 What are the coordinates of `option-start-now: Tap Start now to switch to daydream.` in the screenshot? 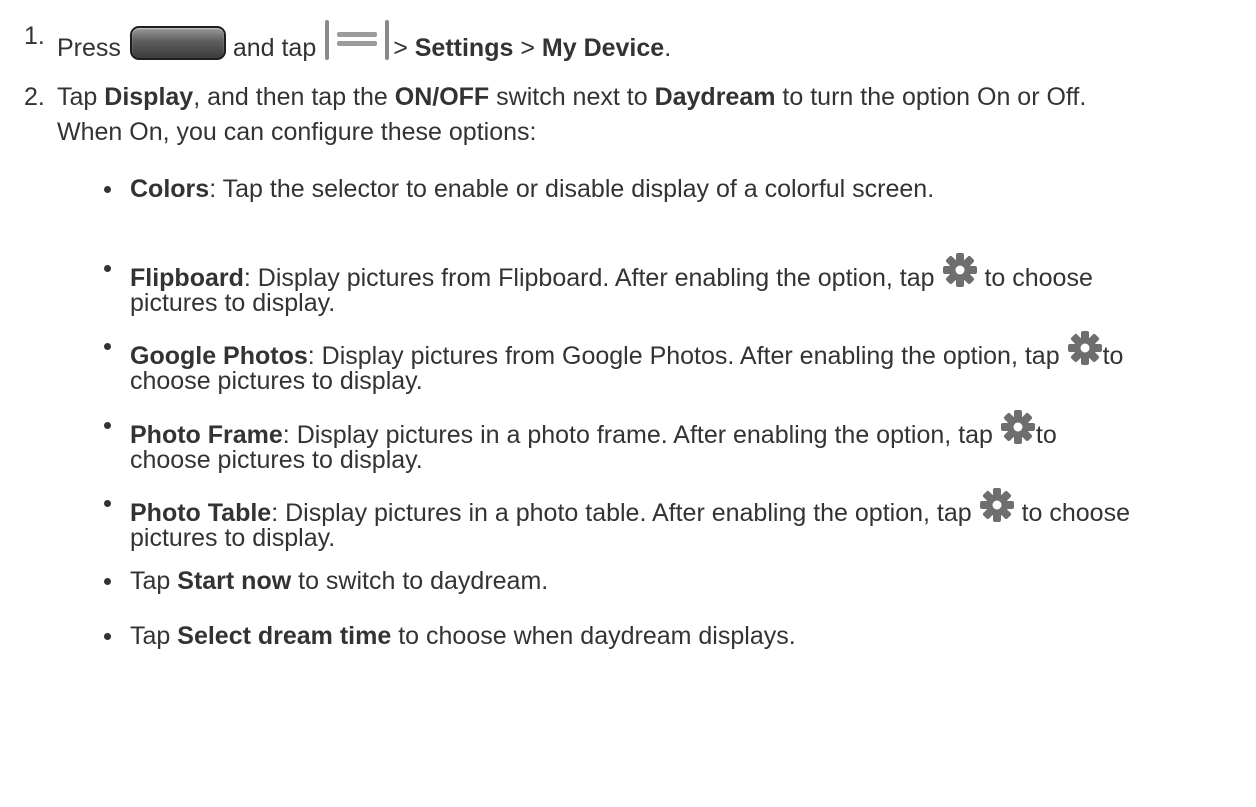 It's located at (339, 581).